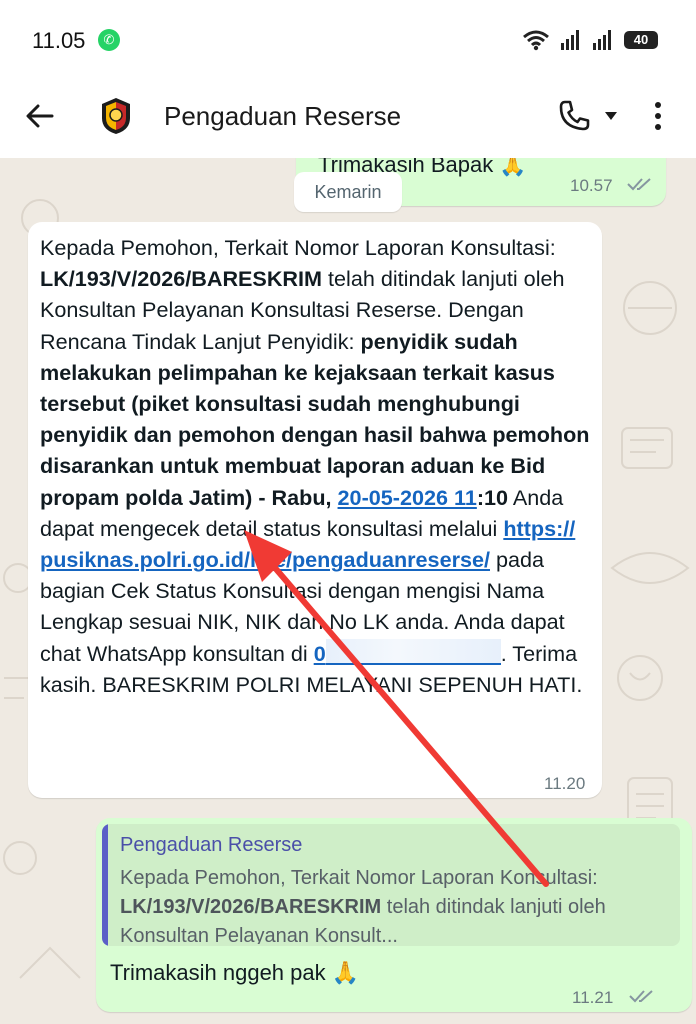 This screenshot has height=1024, width=696. I want to click on status-bar: 11.05 ✆ 40, so click(348, 40).